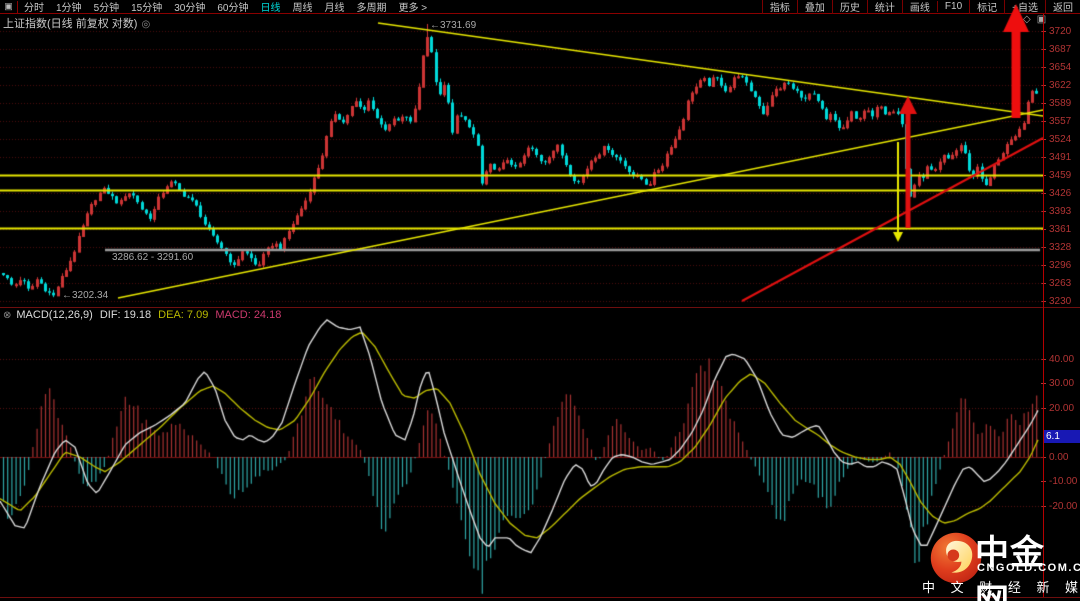 This screenshot has height=601, width=1080. Describe the element at coordinates (1060, 408) in the screenshot. I see `macd-y-axis-label: 20.00` at that location.